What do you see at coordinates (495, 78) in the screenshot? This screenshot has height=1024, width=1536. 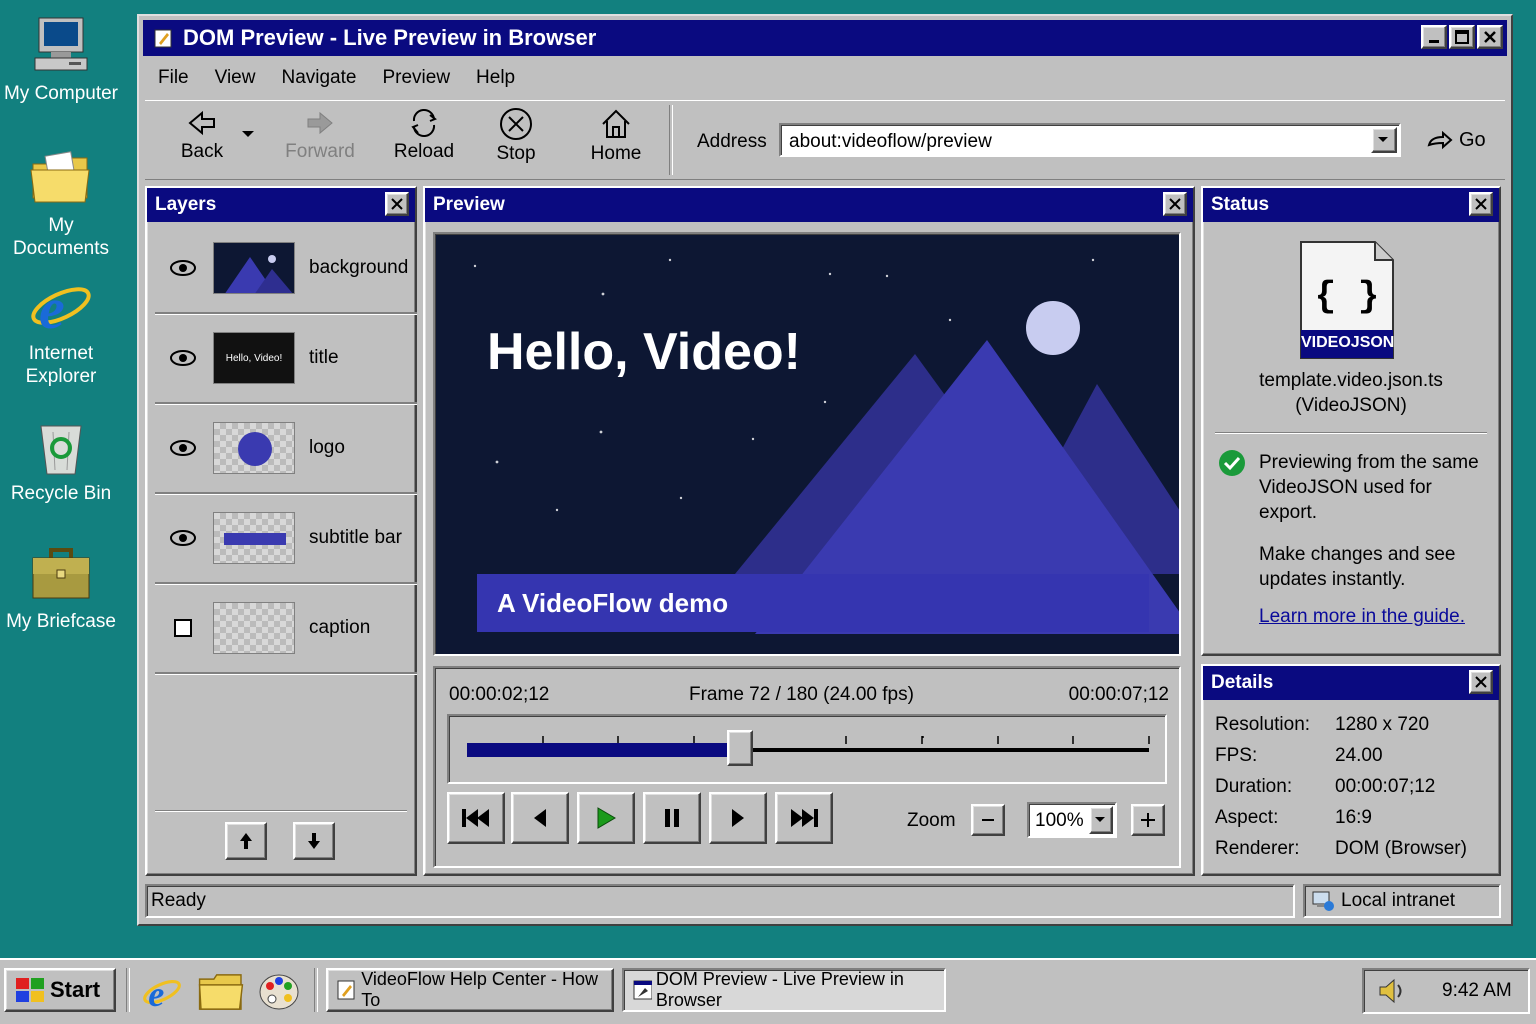 I see `menu-help: Help` at bounding box center [495, 78].